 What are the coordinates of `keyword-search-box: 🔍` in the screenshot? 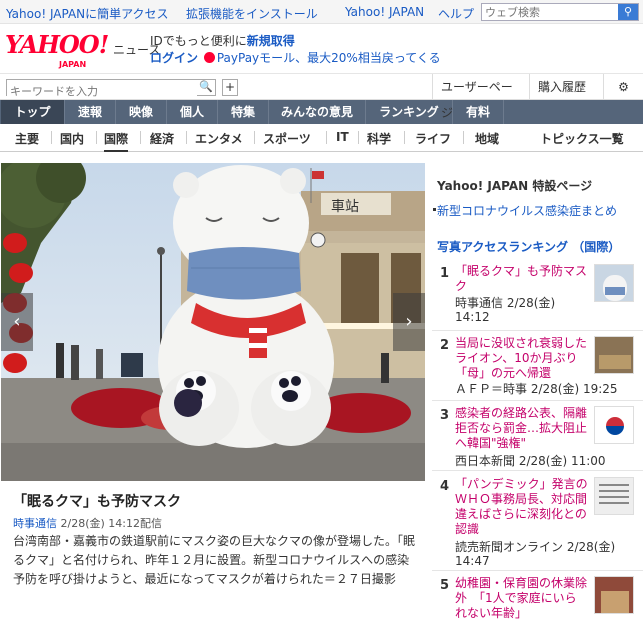 It's located at (111, 89).